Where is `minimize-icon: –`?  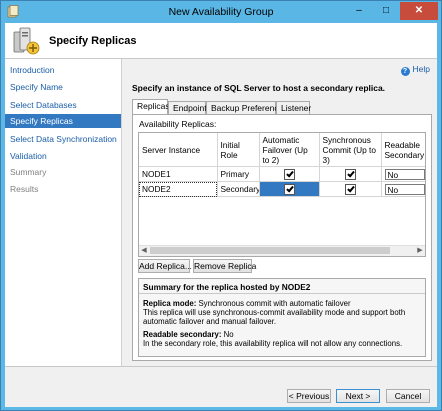
minimize-icon: – is located at coordinates (359, 11).